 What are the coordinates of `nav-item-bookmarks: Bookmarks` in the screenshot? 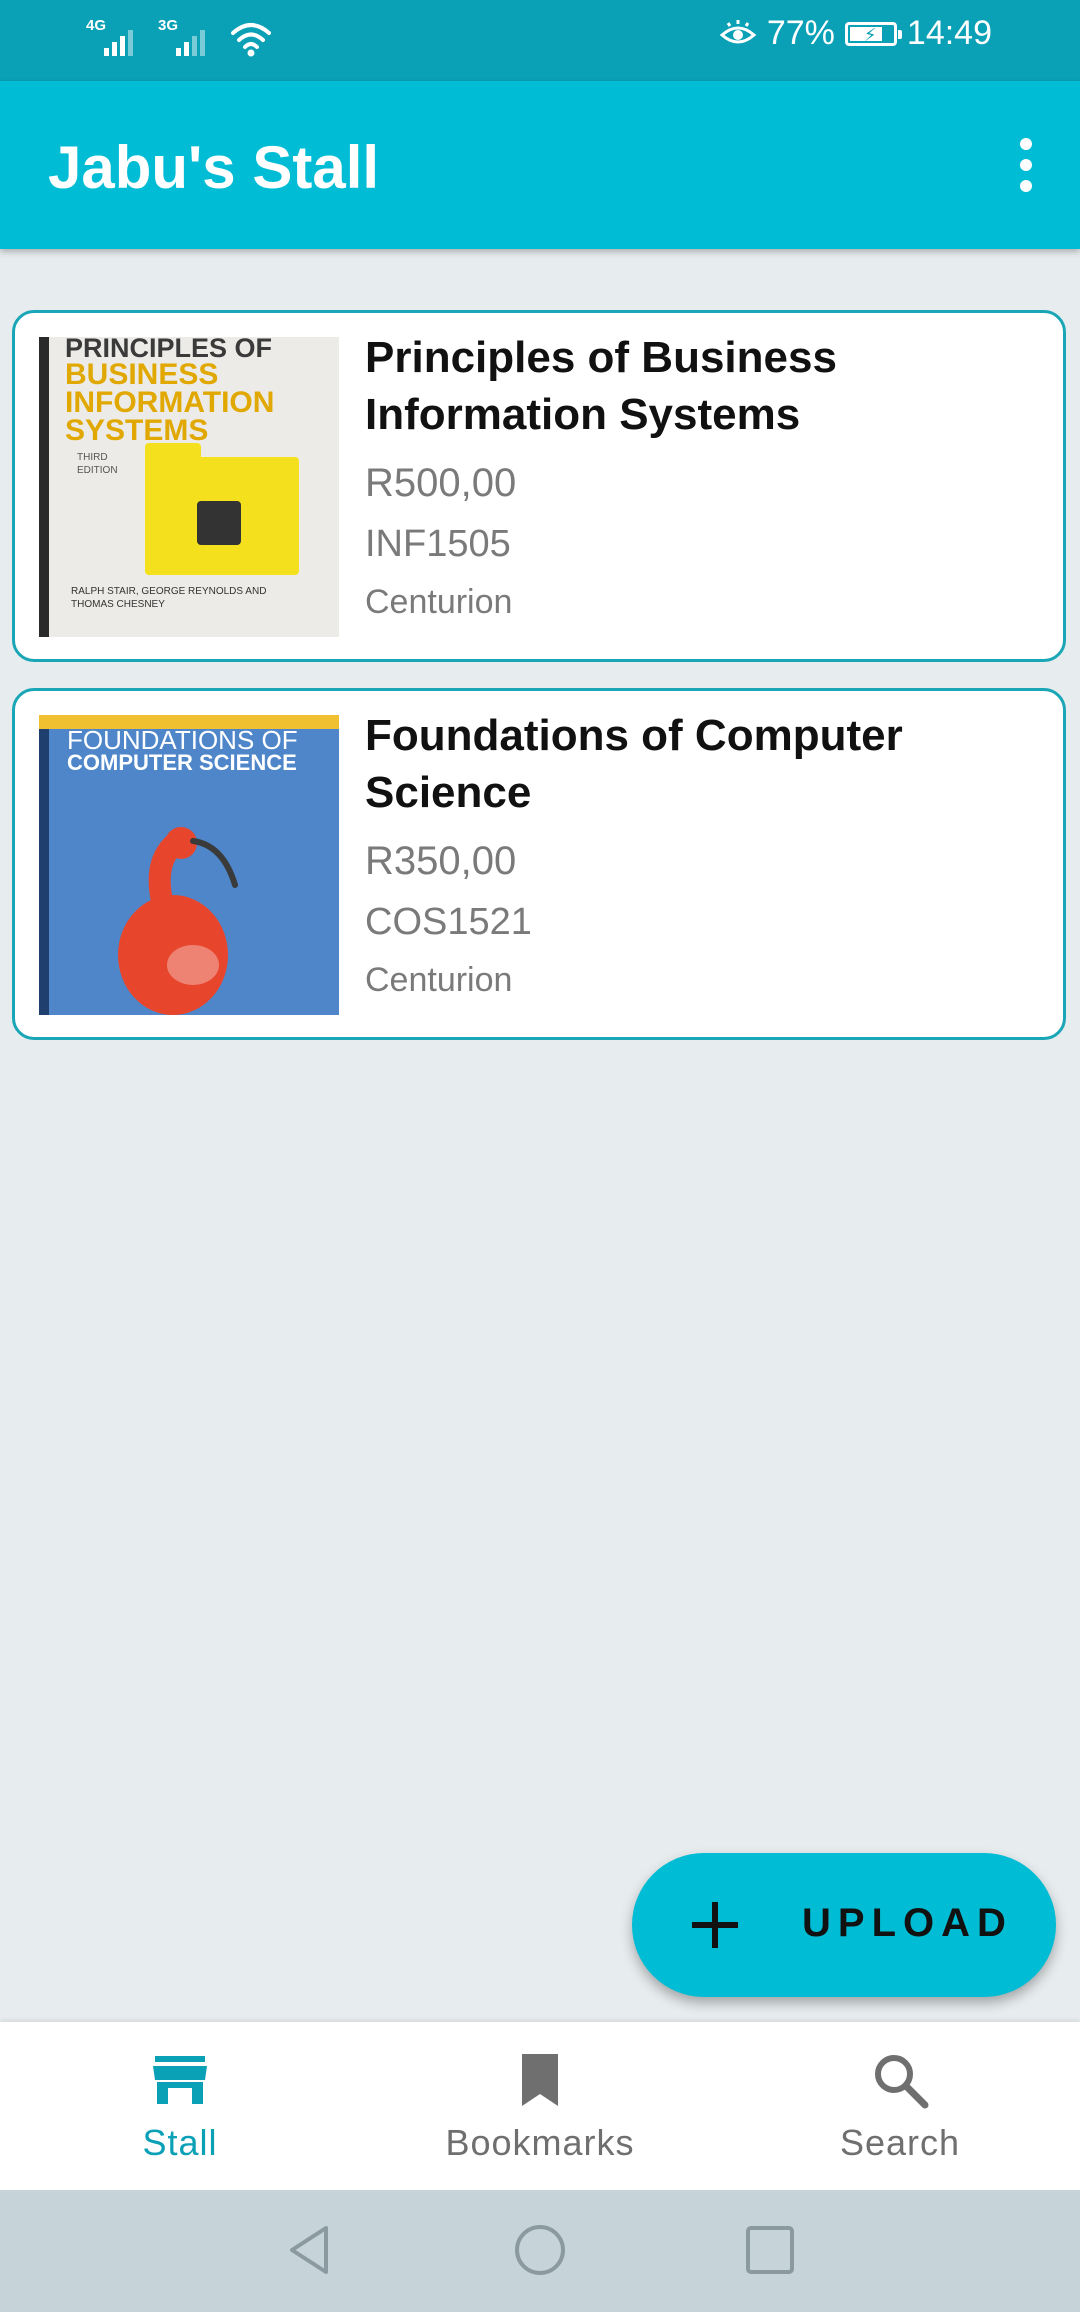 It's located at (540, 2106).